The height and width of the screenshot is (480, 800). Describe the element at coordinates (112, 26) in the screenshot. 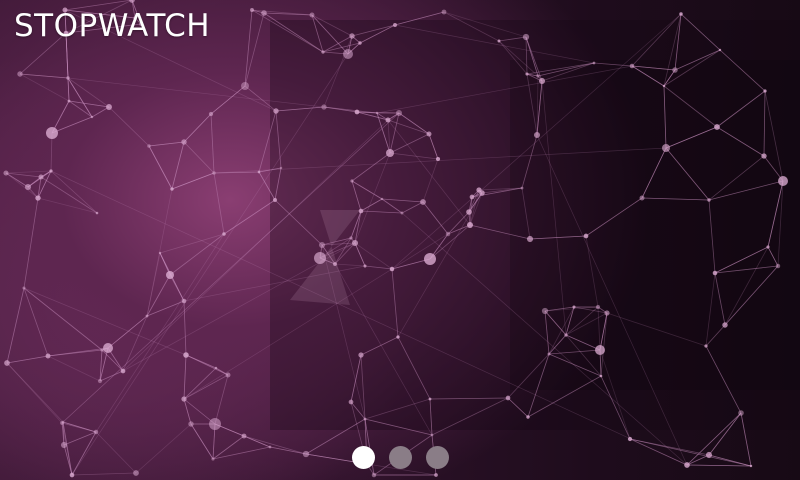

I see `app-title: STOPWATCH` at that location.